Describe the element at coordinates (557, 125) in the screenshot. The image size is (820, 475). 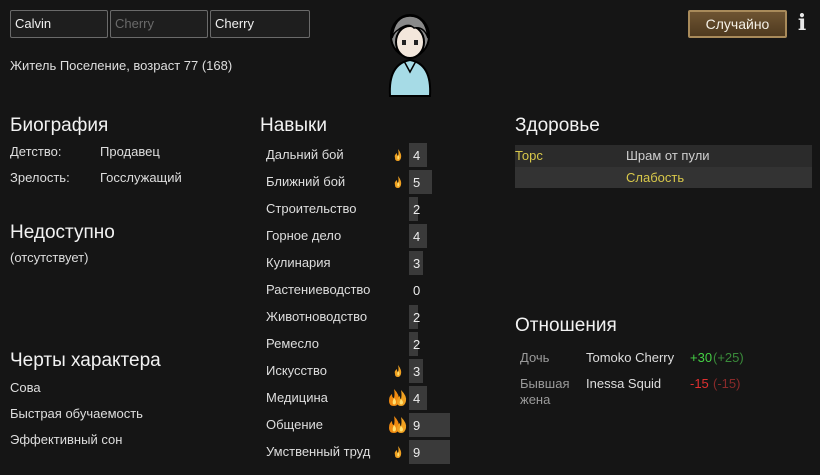
I see `health-title: Здоровье` at that location.